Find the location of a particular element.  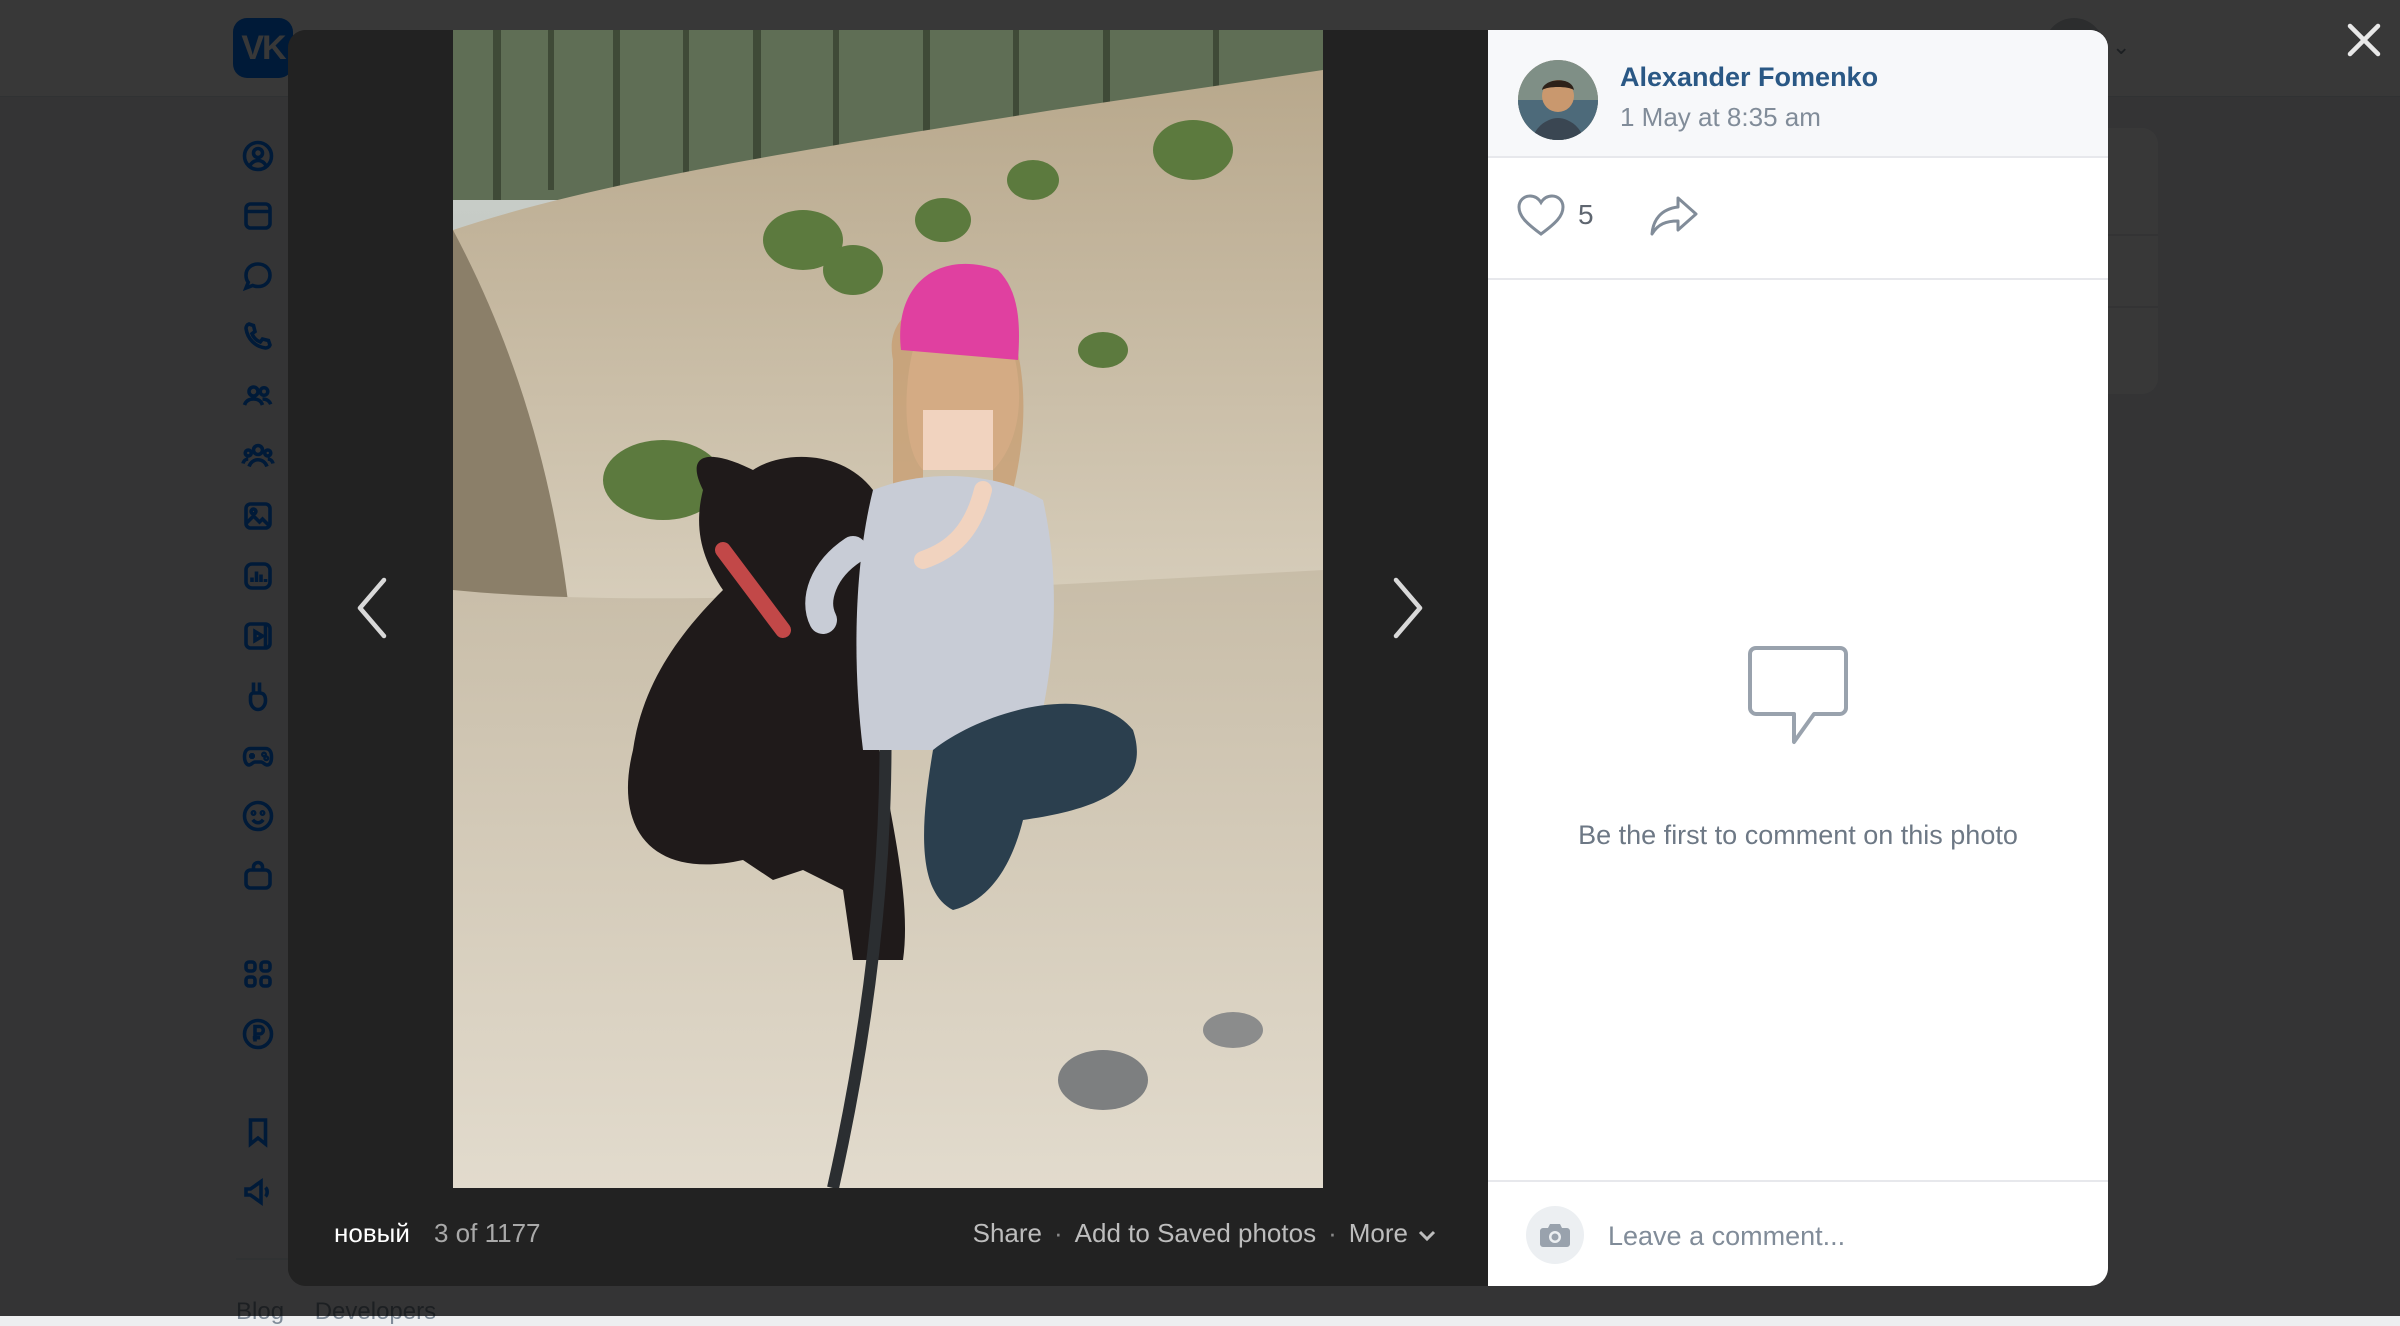

author-name: Alexander Fomenko is located at coordinates (1749, 77).